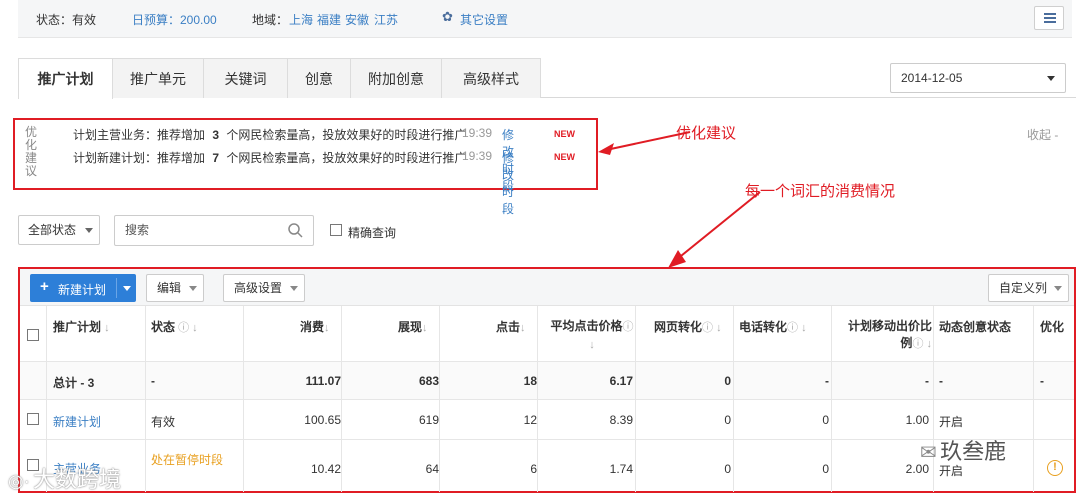 This screenshot has height=496, width=1080. Describe the element at coordinates (66, 20) in the screenshot. I see `plan-status: 状态：有效` at that location.